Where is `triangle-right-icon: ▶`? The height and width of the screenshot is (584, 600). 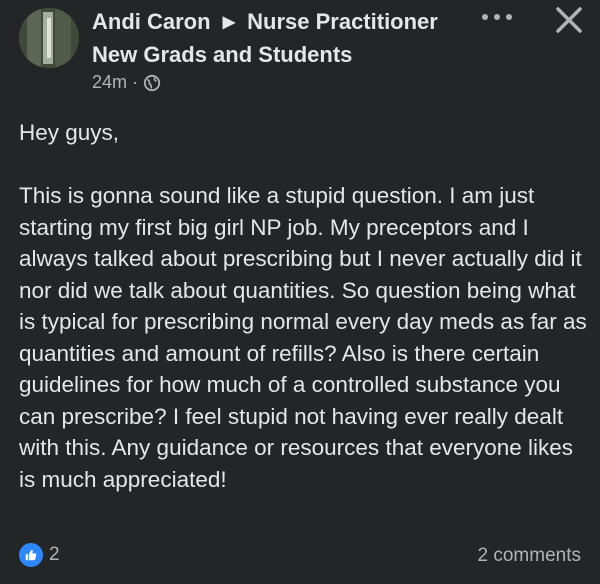
triangle-right-icon: ▶ is located at coordinates (228, 22).